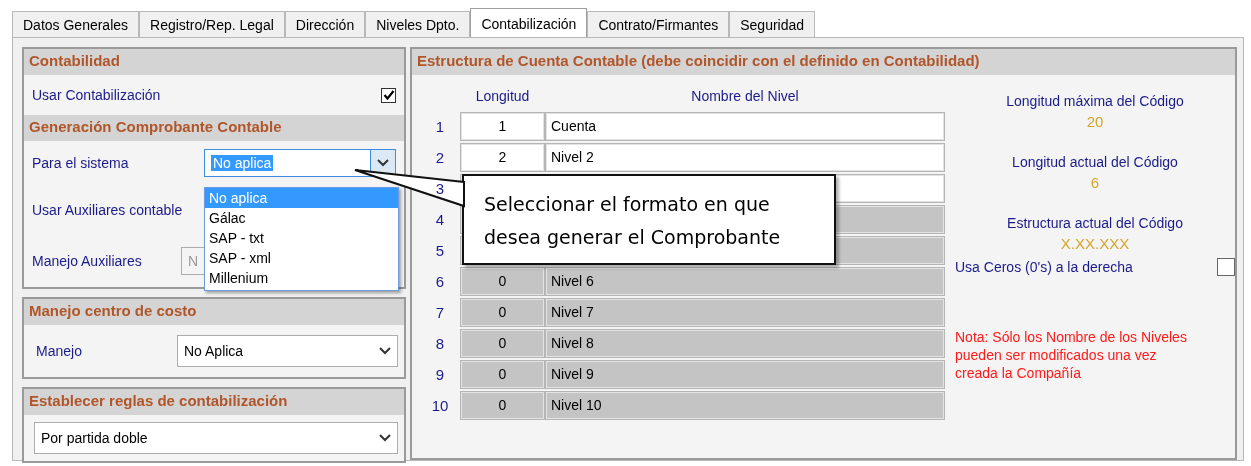 Image resolution: width=1251 pixels, height=466 pixels. I want to click on section-header: Manejo centro de costo, so click(214, 312).